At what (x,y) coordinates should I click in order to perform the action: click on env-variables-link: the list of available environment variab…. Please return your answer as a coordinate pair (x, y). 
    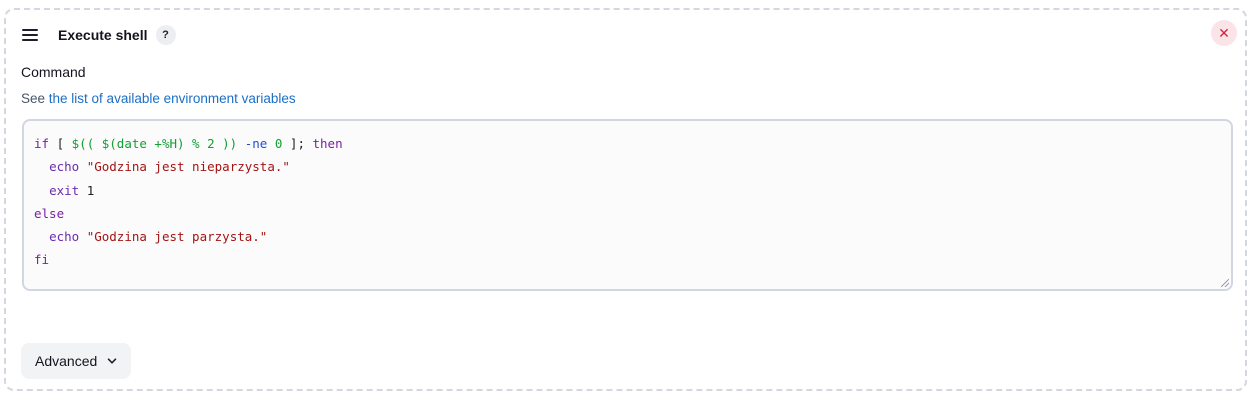
    Looking at the image, I should click on (172, 98).